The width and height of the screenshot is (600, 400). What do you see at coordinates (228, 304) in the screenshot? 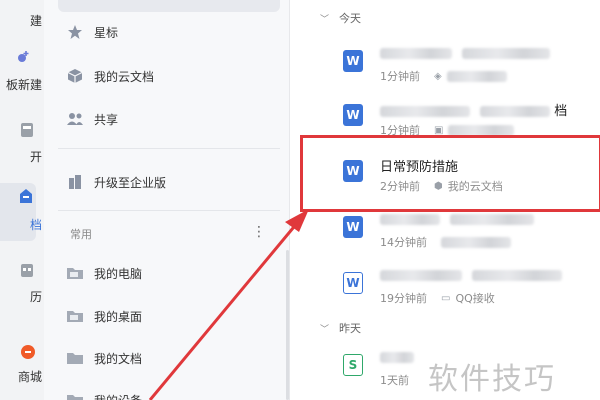
I see `annotation-arrow` at bounding box center [228, 304].